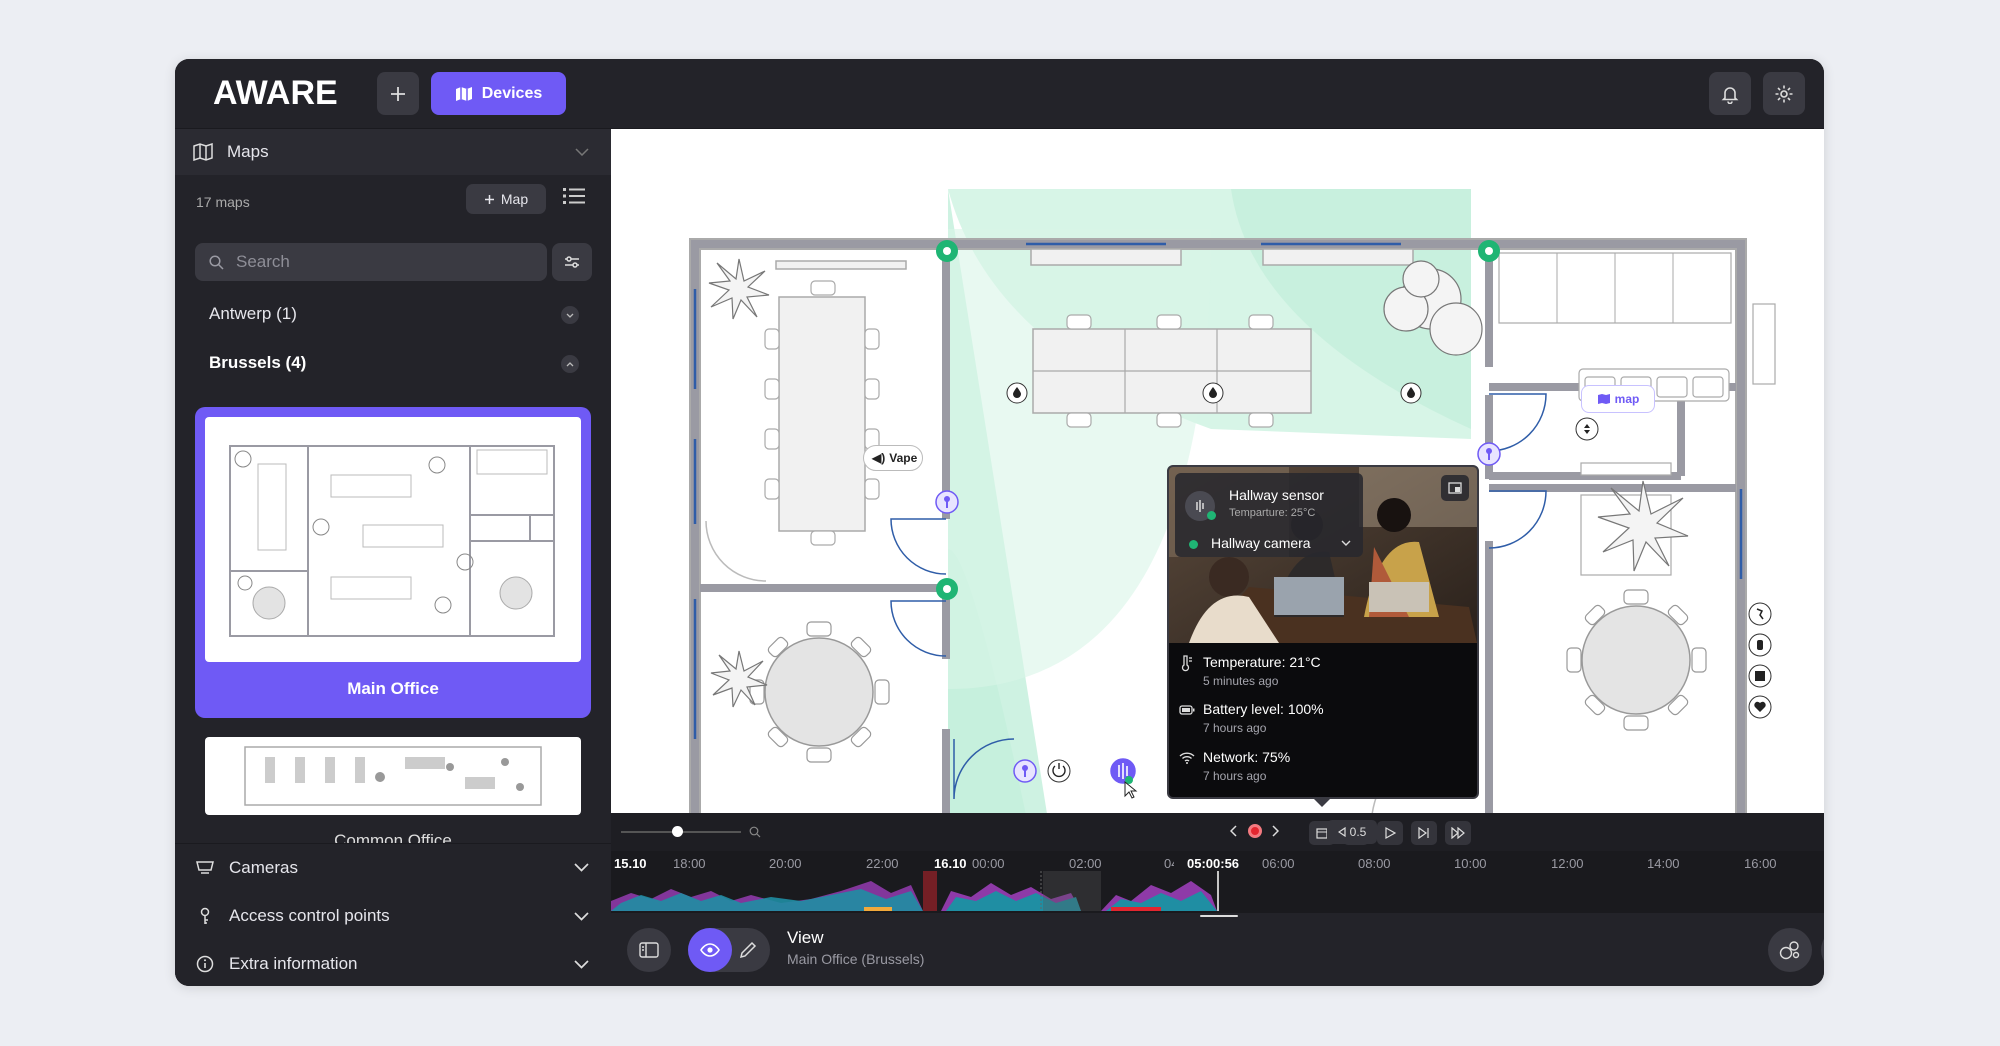 The width and height of the screenshot is (2000, 1046). I want to click on list-view-icon, so click(574, 196).